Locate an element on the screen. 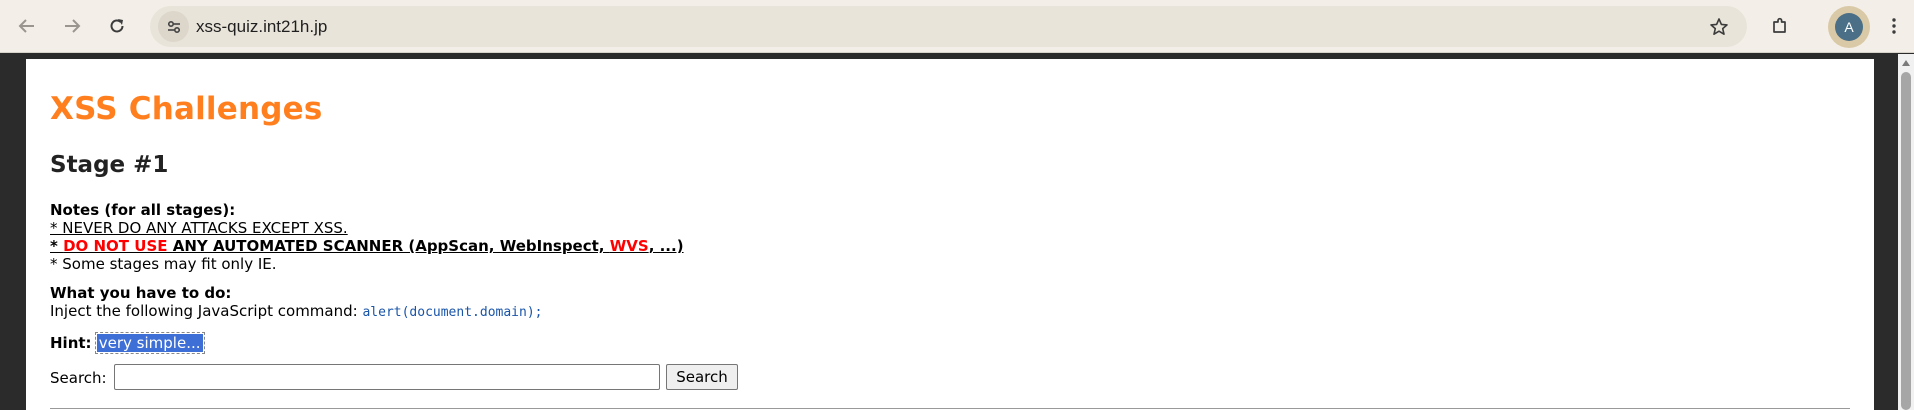 The image size is (1914, 410). js-command-code: alert(document.domain); is located at coordinates (452, 312).